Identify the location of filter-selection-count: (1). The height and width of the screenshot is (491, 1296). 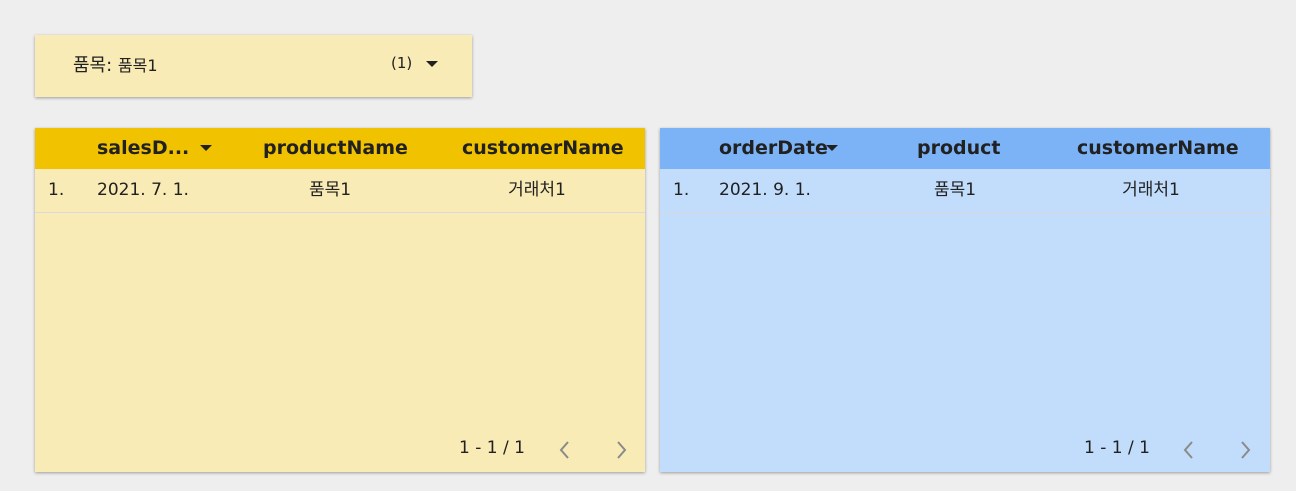
(402, 63).